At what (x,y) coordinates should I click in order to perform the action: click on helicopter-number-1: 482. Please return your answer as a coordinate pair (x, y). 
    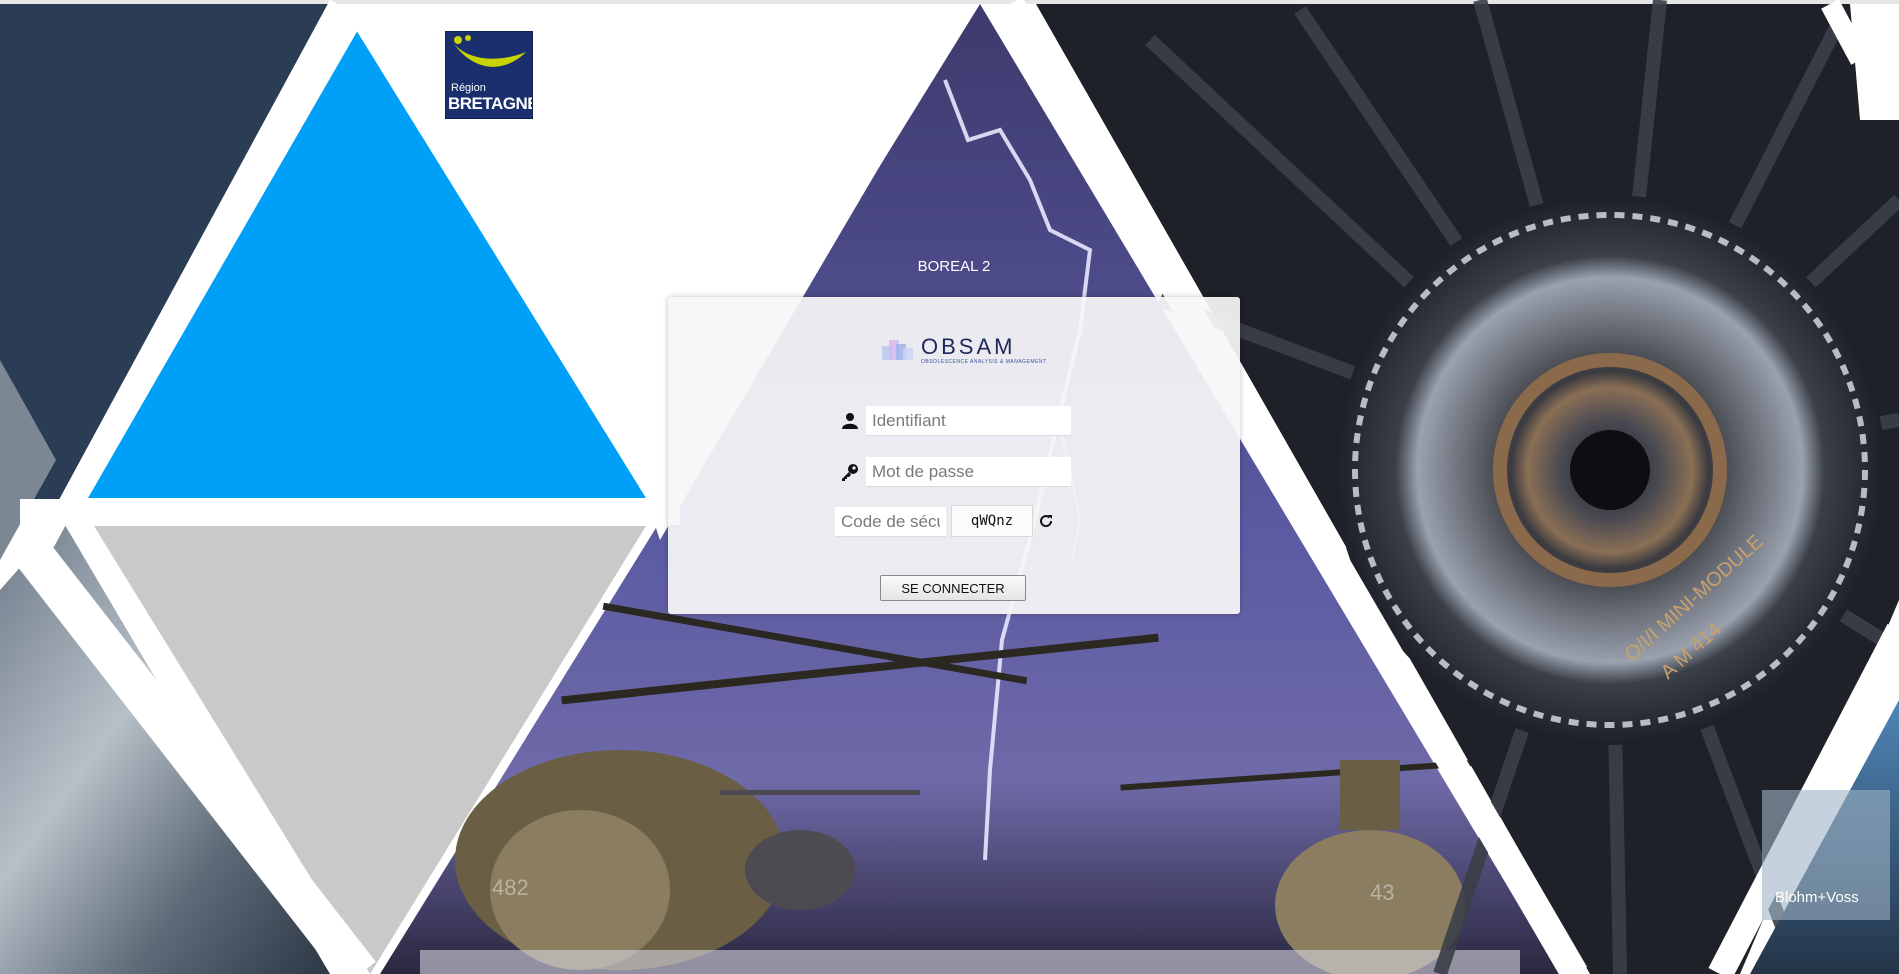
    Looking at the image, I should click on (510, 887).